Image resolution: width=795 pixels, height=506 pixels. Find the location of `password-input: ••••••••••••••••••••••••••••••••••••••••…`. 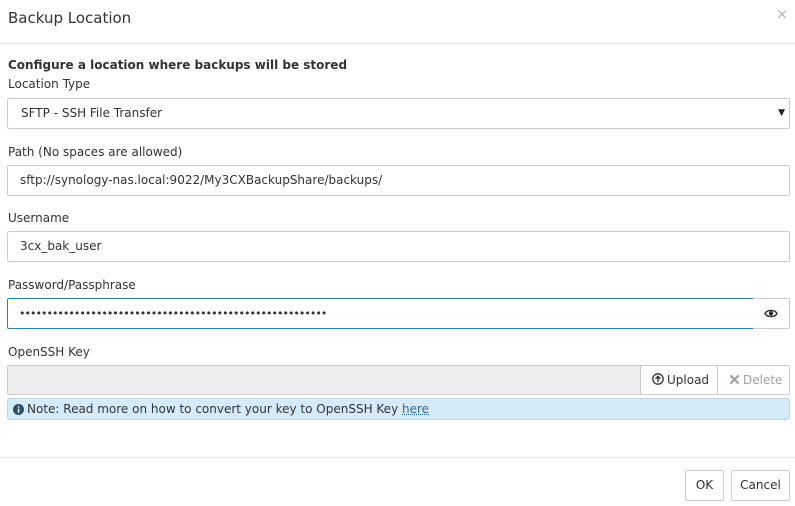

password-input: ••••••••••••••••••••••••••••••••••••••••… is located at coordinates (380, 313).